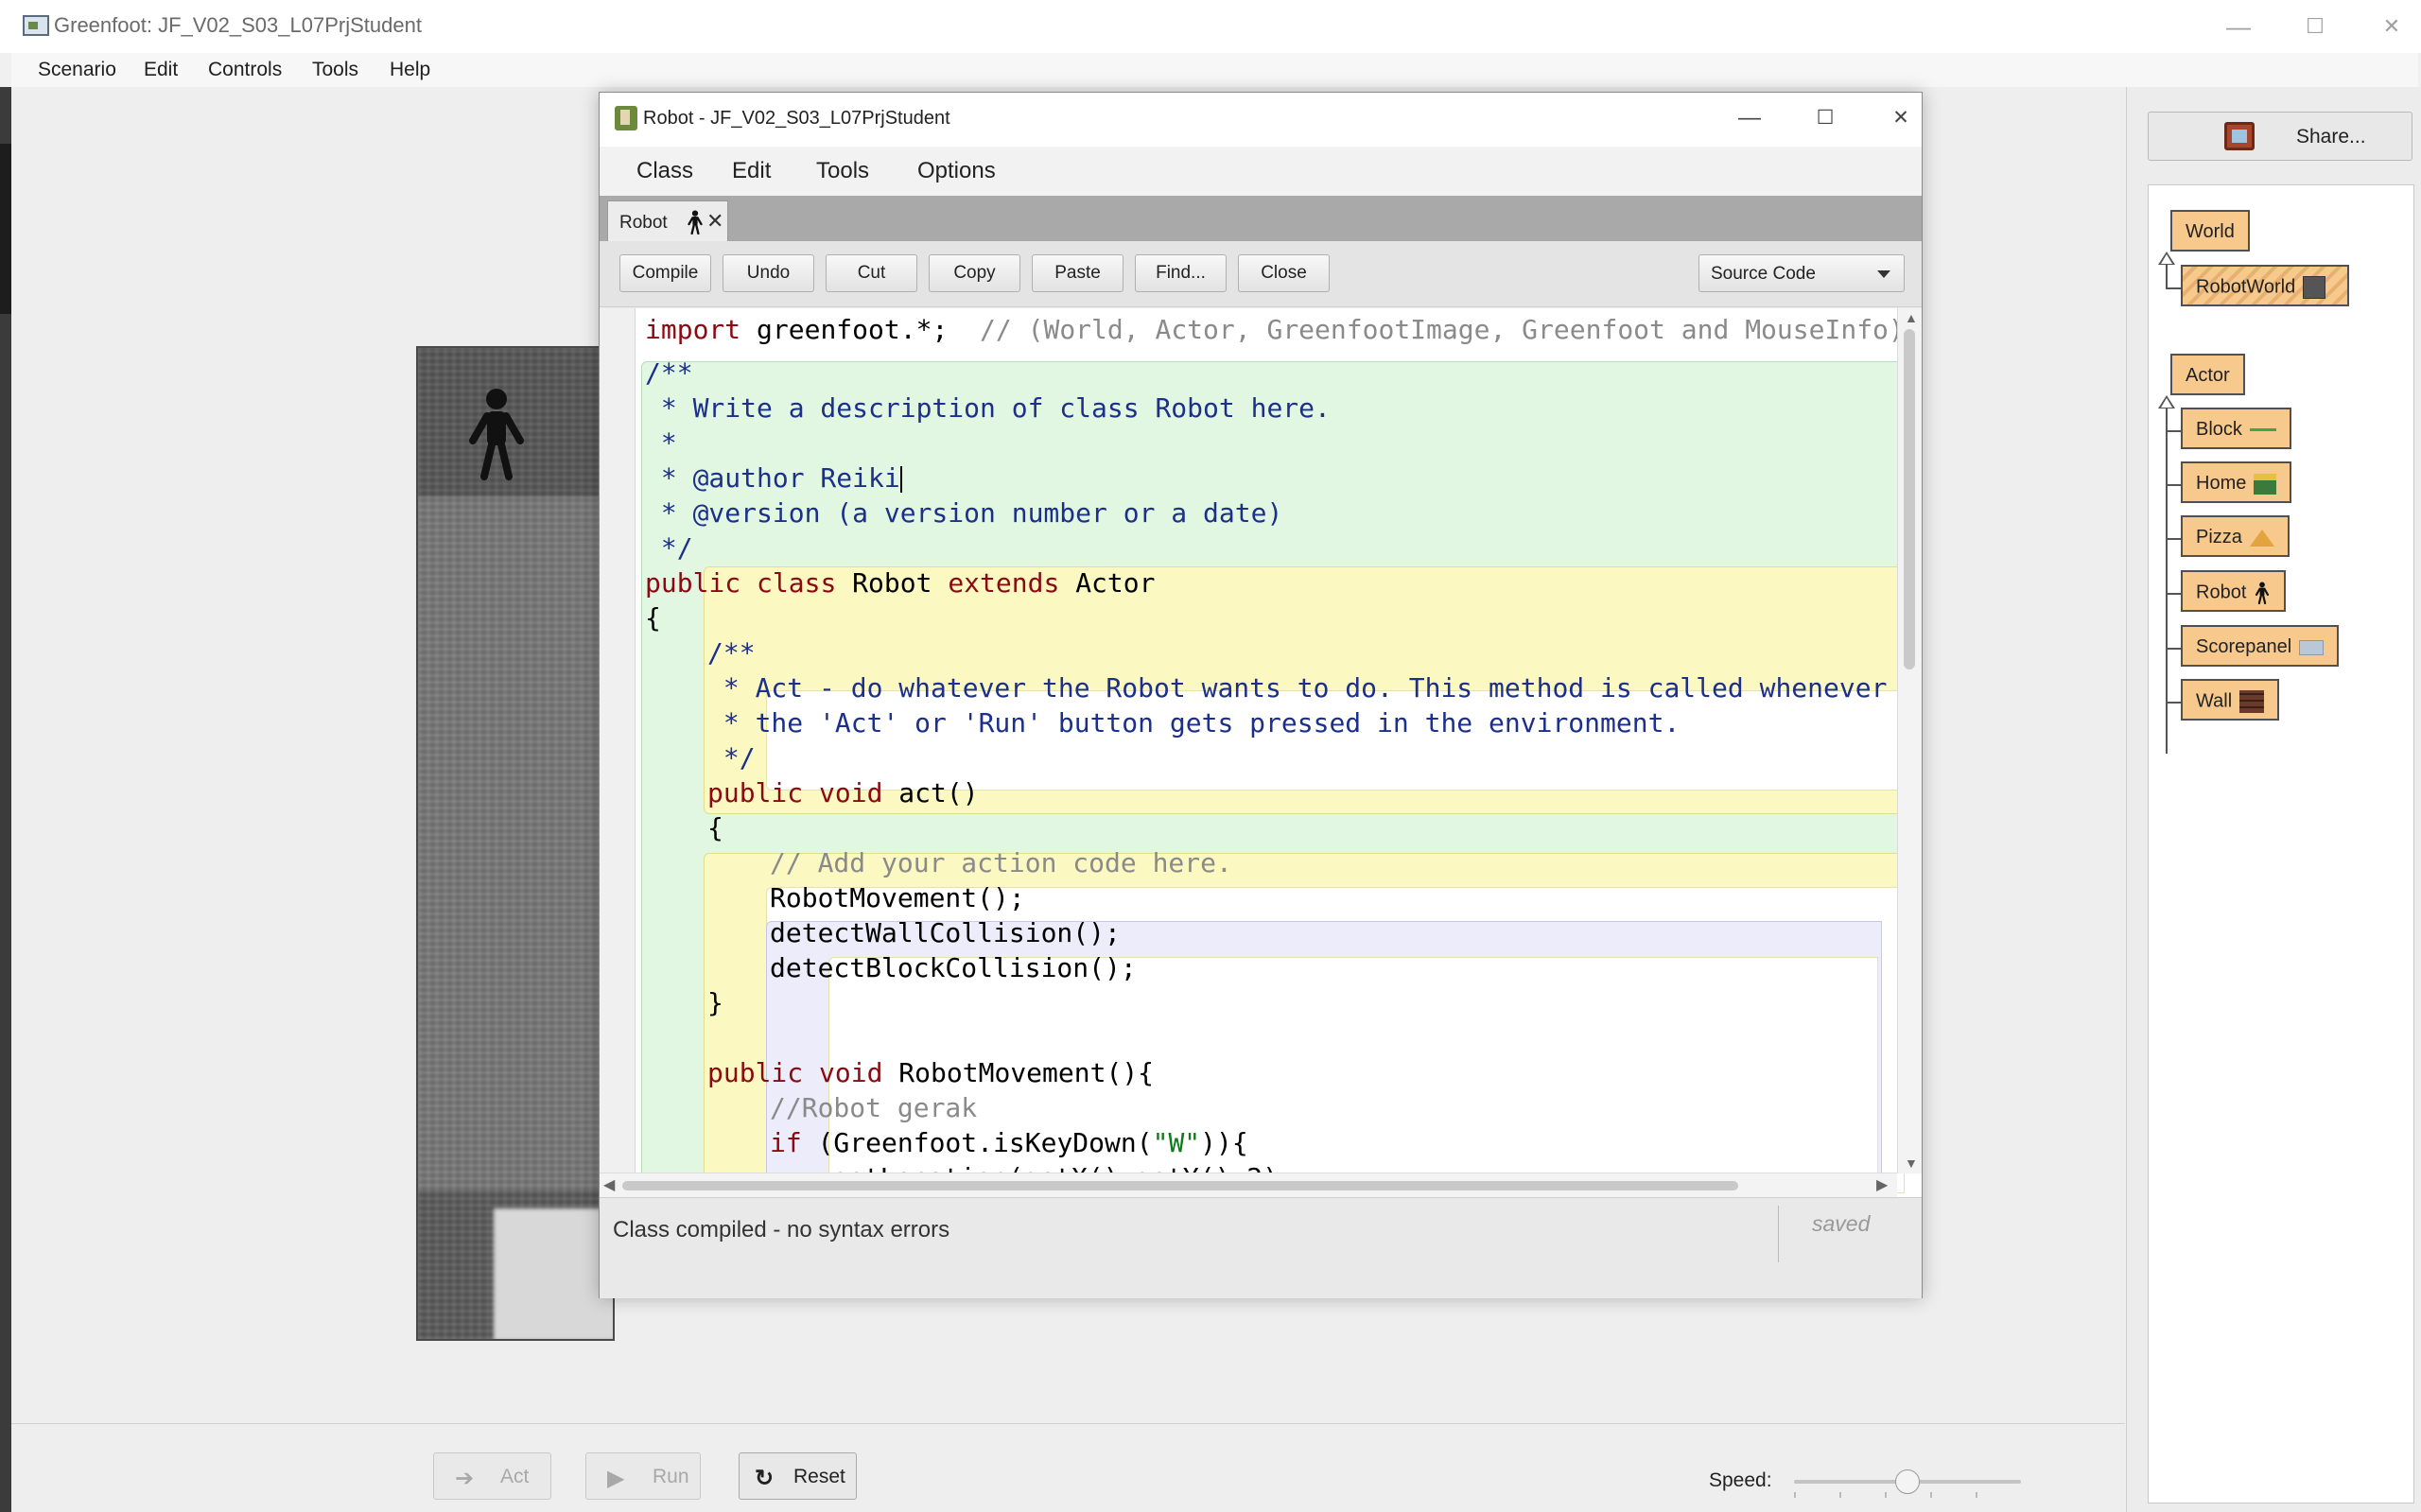  I want to click on controls-bar: ➔ Act ▶ Run ↻ Reset Speed:, so click(1068, 1467).